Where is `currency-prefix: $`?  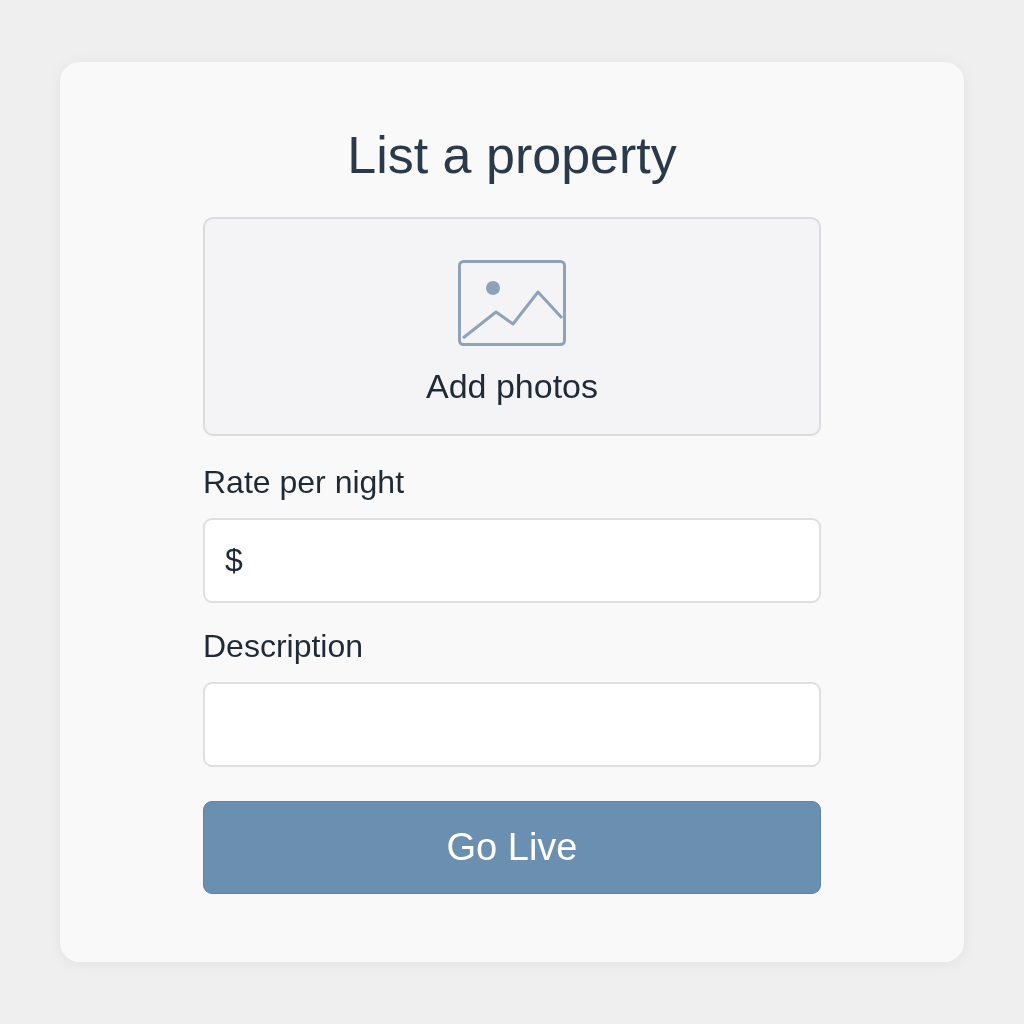
currency-prefix: $ is located at coordinates (234, 560).